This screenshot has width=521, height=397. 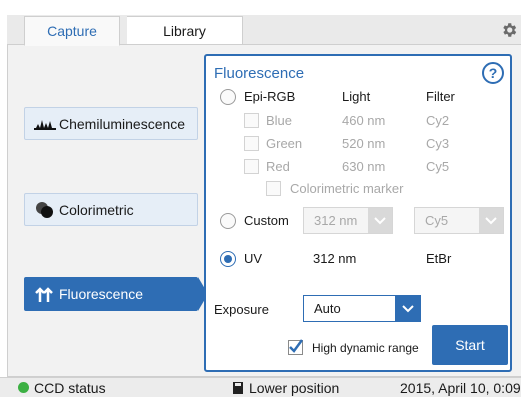 What do you see at coordinates (327, 308) in the screenshot?
I see `exposure-value: Auto` at bounding box center [327, 308].